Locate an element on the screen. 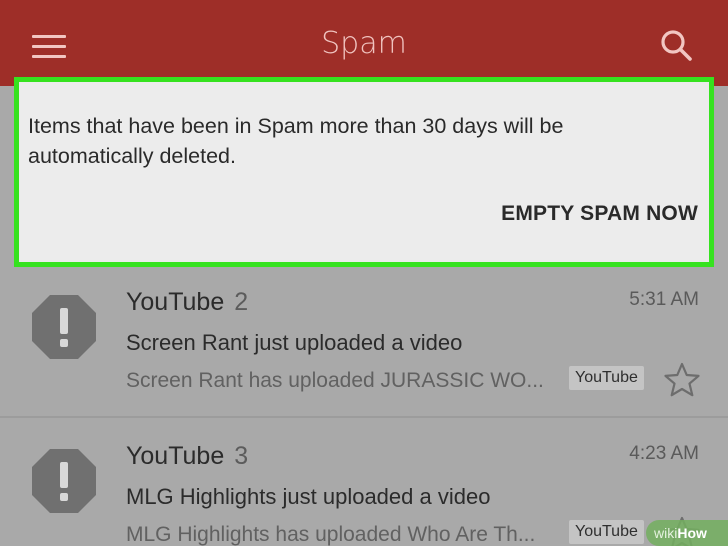 Image resolution: width=728 pixels, height=546 pixels. email-subject: MLG Highlights just uploaded a video is located at coordinates (308, 496).